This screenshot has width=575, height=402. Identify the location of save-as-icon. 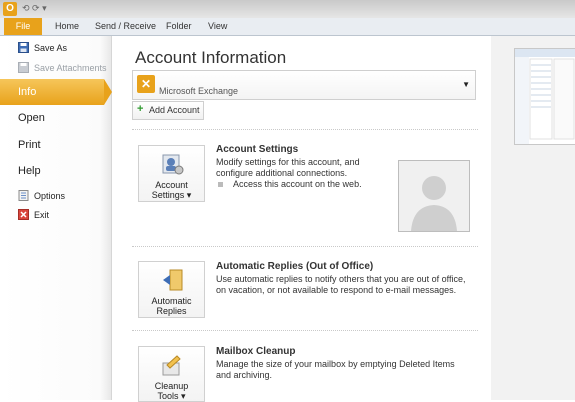
(23, 47).